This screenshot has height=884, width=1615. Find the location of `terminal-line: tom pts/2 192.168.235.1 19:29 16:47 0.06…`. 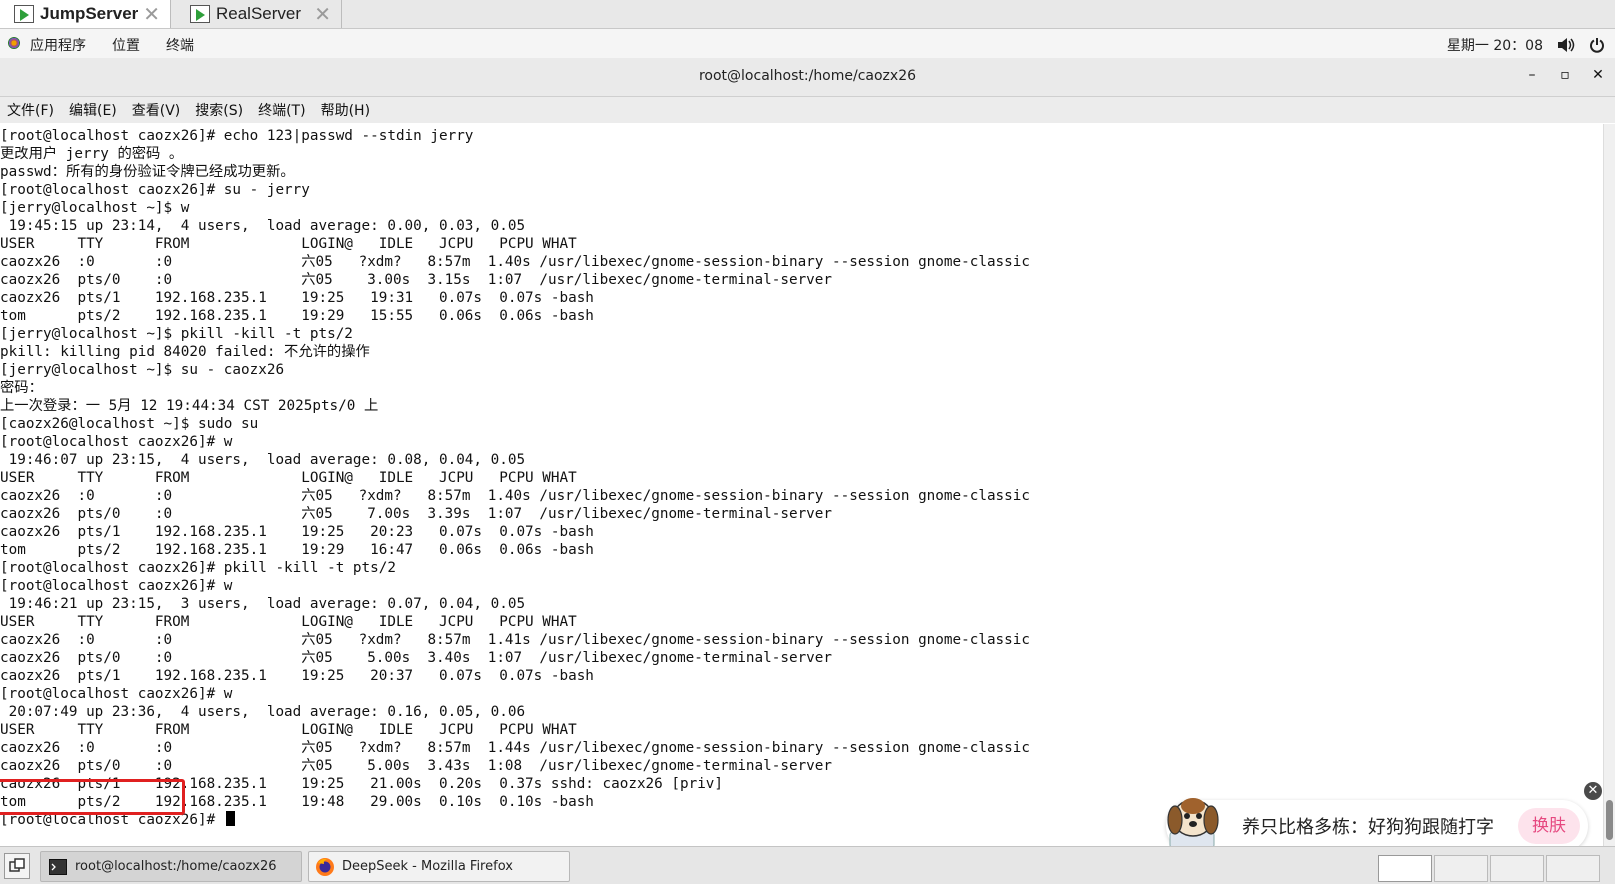

terminal-line: tom pts/2 192.168.235.1 19:29 16:47 0.06… is located at coordinates (297, 550).